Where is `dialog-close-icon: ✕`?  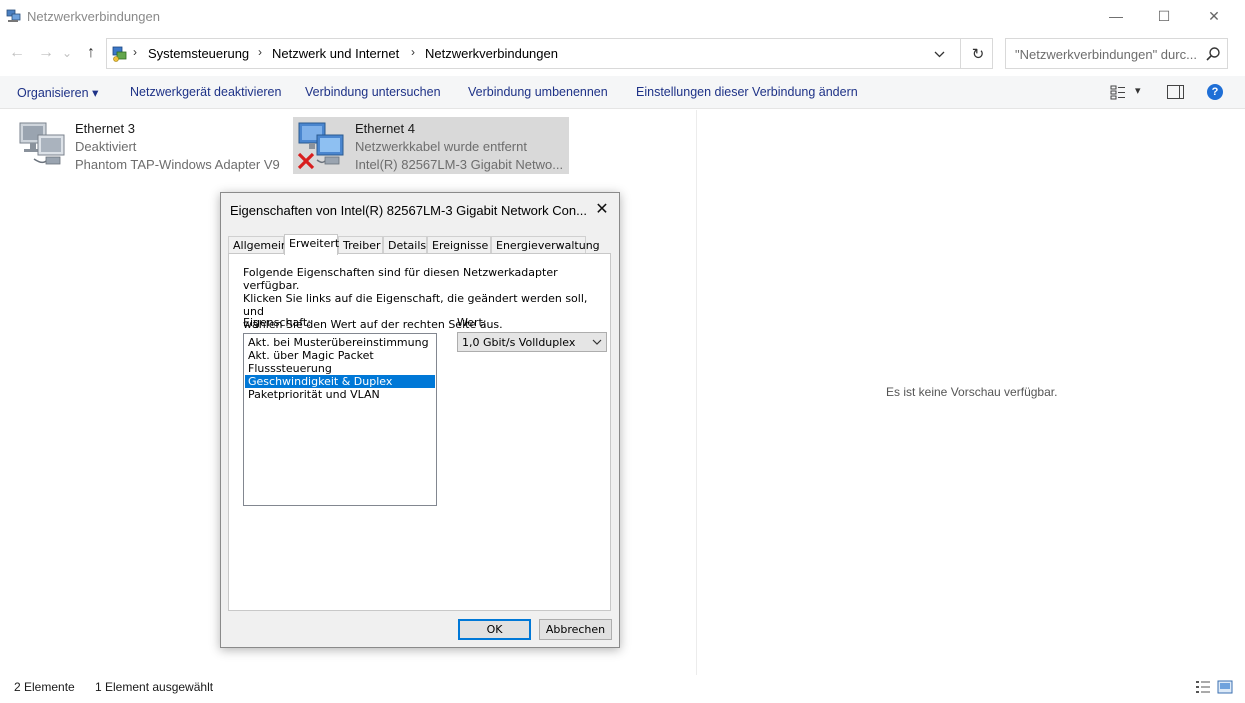
dialog-close-icon: ✕ is located at coordinates (602, 209).